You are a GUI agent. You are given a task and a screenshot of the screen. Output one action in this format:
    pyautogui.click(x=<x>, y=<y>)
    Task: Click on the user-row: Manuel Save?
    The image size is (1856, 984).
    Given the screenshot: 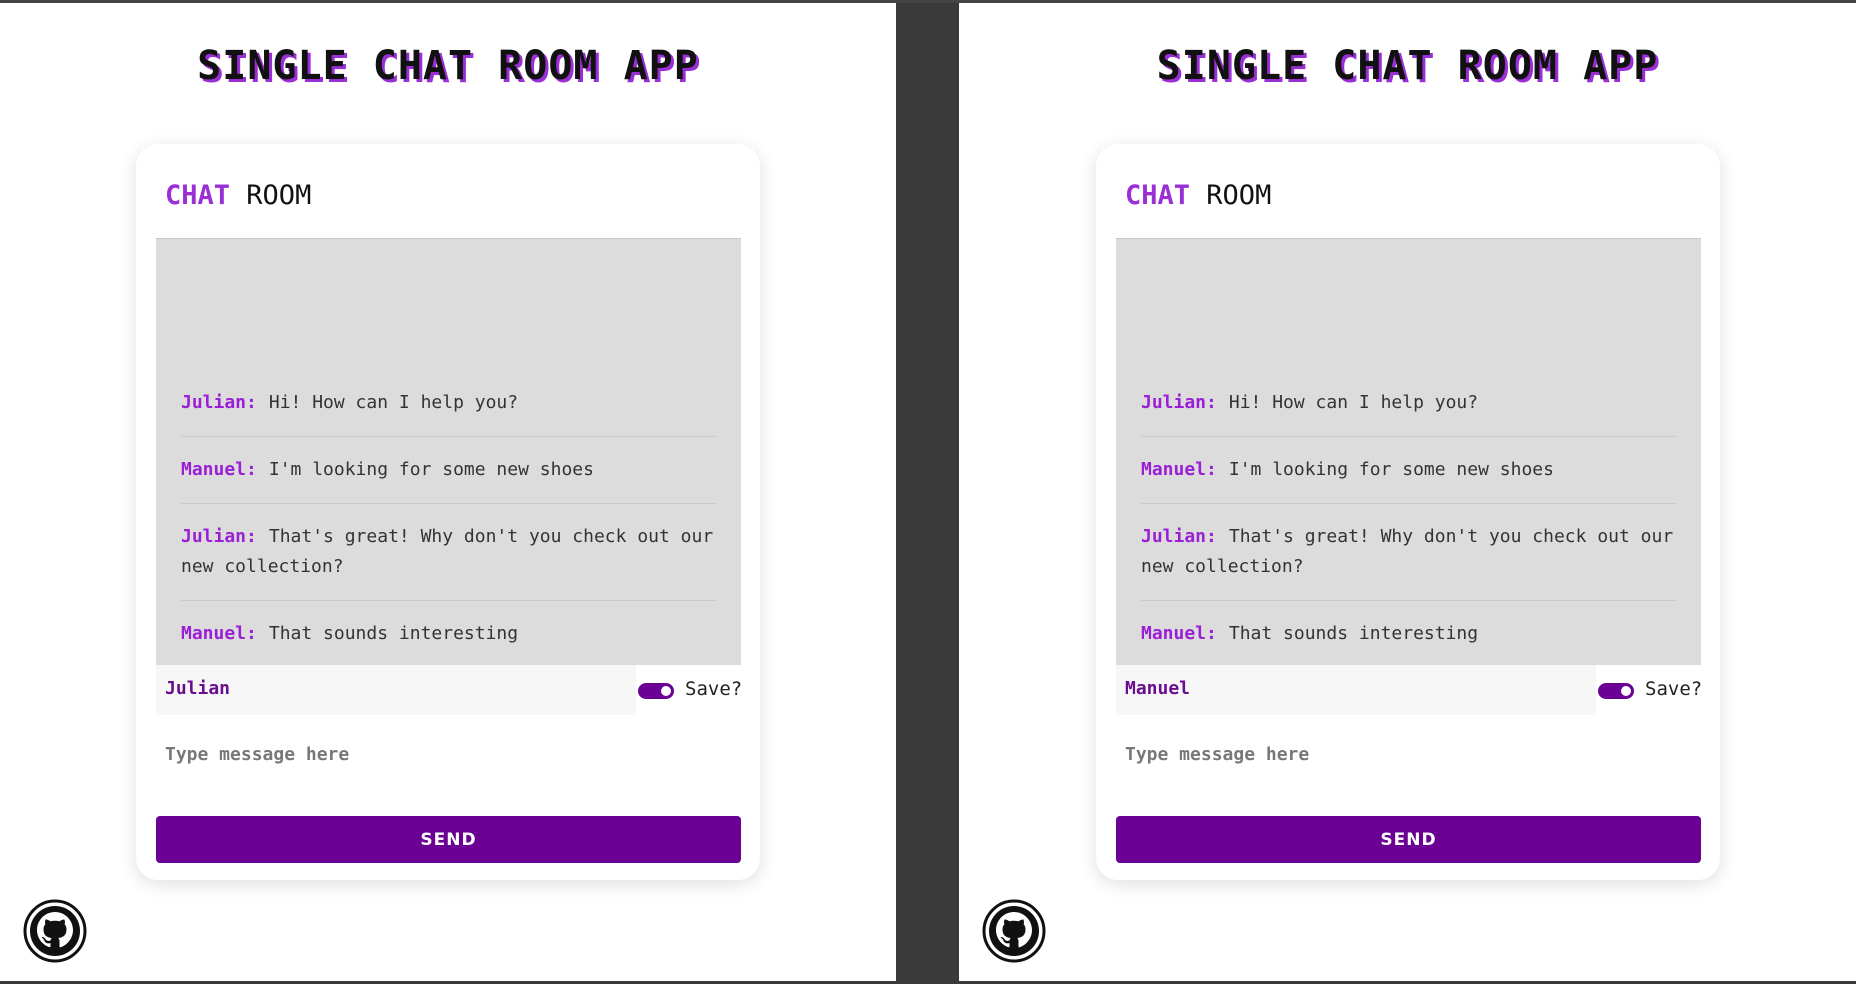 What is the action you would take?
    pyautogui.click(x=1409, y=690)
    